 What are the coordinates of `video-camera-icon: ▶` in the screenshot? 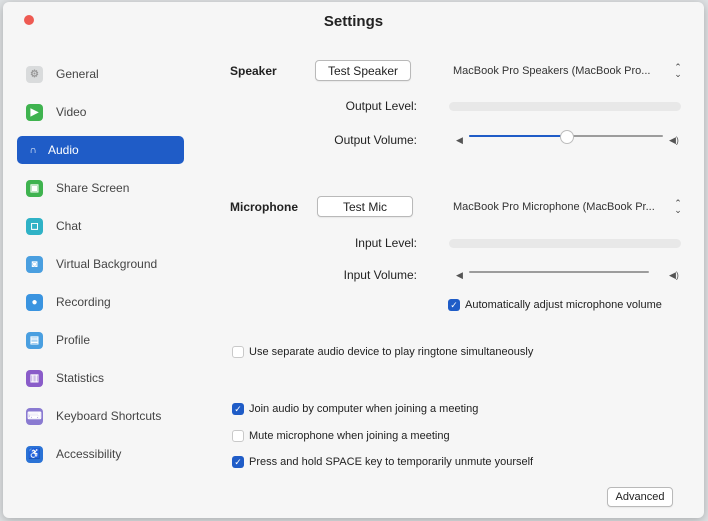 It's located at (34, 112).